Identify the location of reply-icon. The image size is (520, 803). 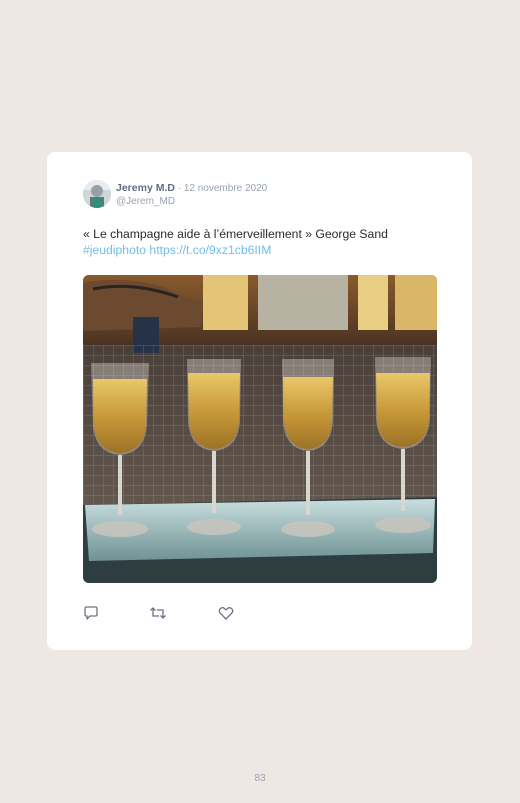
(91, 613).